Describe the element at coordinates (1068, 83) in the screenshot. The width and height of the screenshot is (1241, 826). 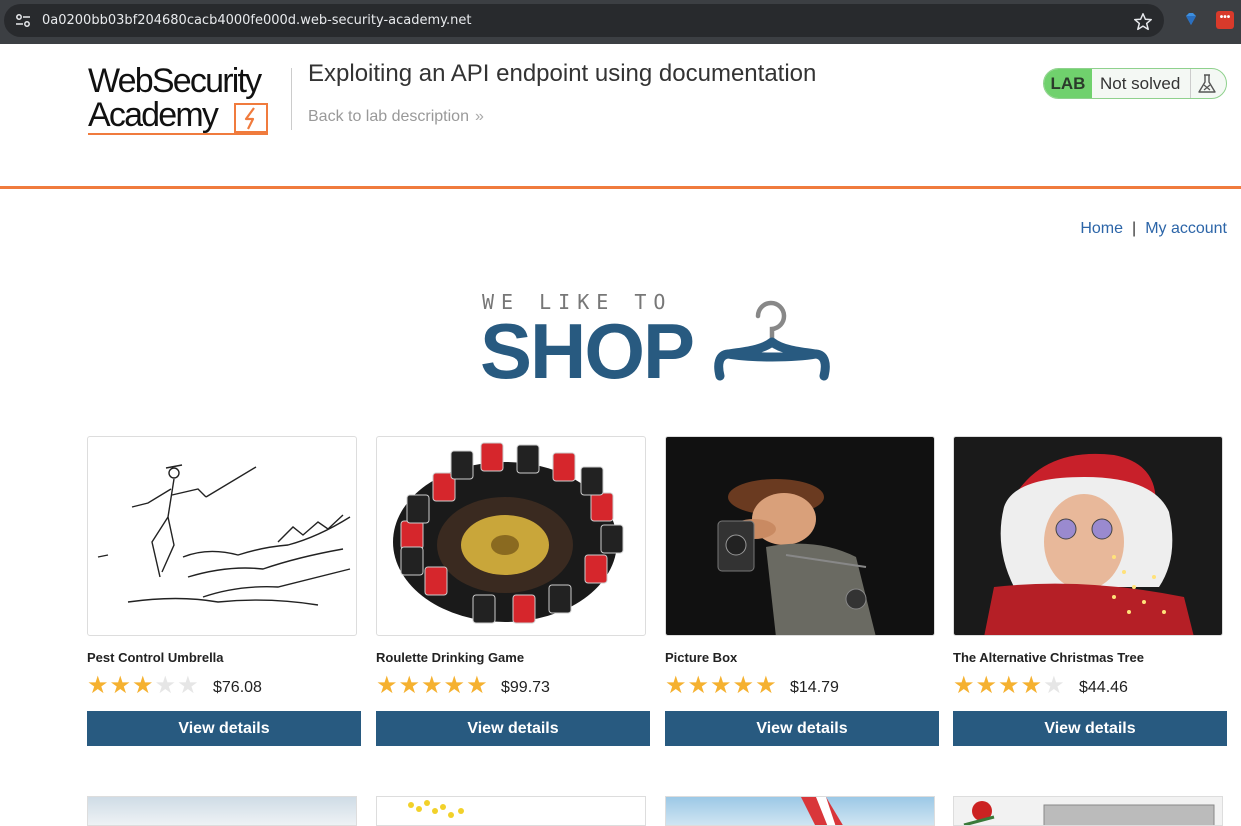
I see `lab-badge: LAB` at that location.